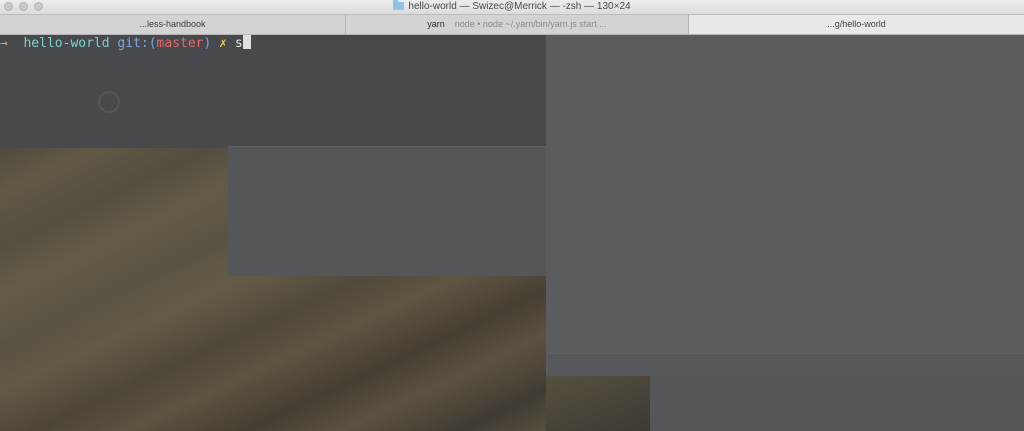 This screenshot has height=431, width=1024. I want to click on tab-label: ...g/hello-world, so click(856, 24).